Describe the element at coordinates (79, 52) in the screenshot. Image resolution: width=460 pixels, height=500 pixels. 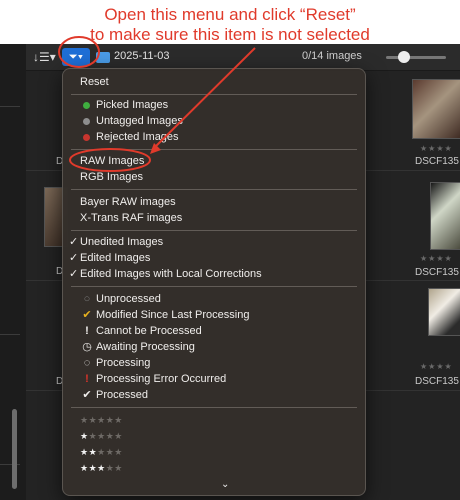
I see `filter-button-highlight` at that location.